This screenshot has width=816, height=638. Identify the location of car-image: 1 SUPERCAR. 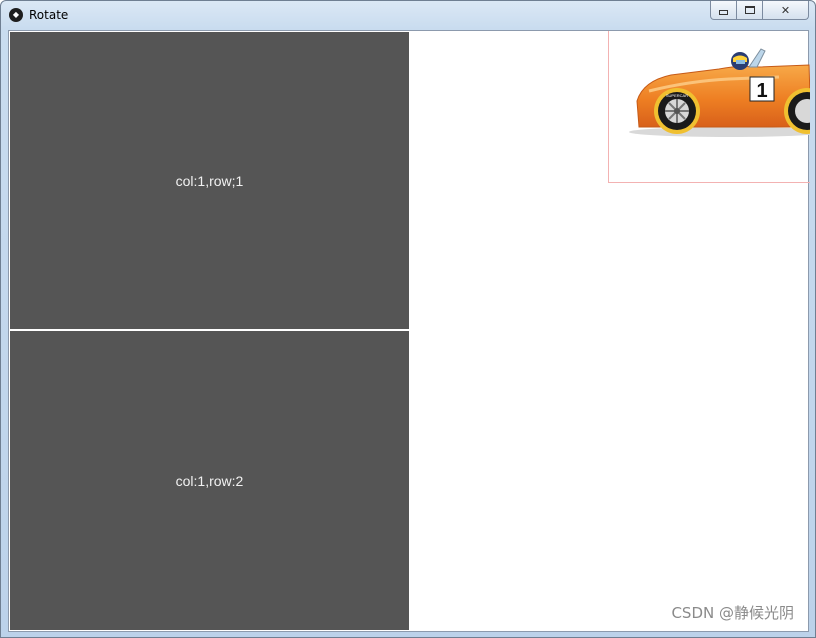
(709, 107).